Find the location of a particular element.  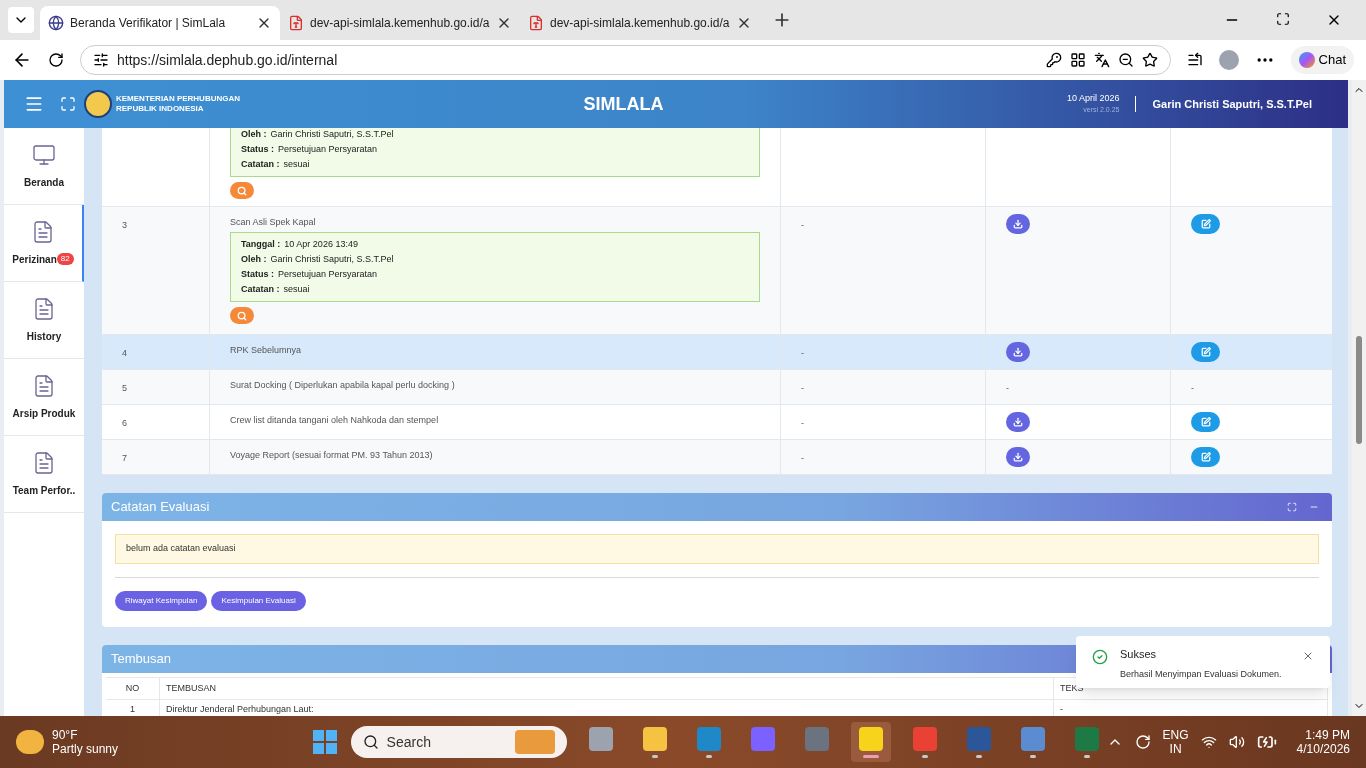

log-label: Catatan : is located at coordinates (260, 289).